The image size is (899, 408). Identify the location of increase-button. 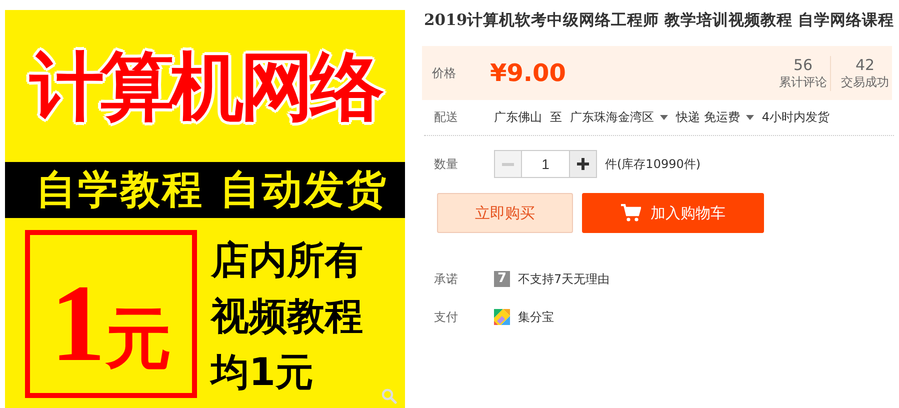
(583, 164).